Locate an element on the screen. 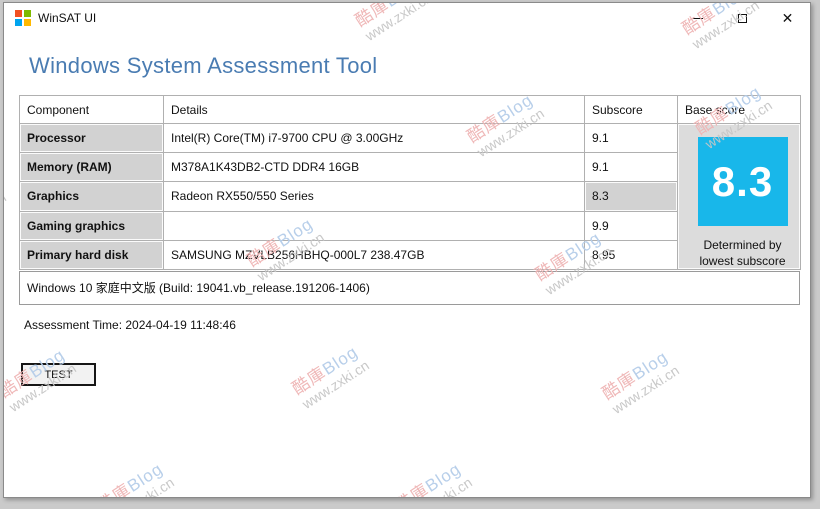 The width and height of the screenshot is (820, 509). base-score-value: 8.3 is located at coordinates (742, 181).